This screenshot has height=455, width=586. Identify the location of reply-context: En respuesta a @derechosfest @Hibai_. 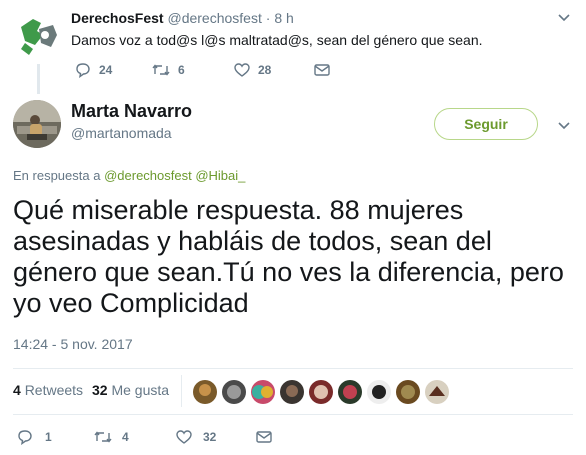
(129, 175).